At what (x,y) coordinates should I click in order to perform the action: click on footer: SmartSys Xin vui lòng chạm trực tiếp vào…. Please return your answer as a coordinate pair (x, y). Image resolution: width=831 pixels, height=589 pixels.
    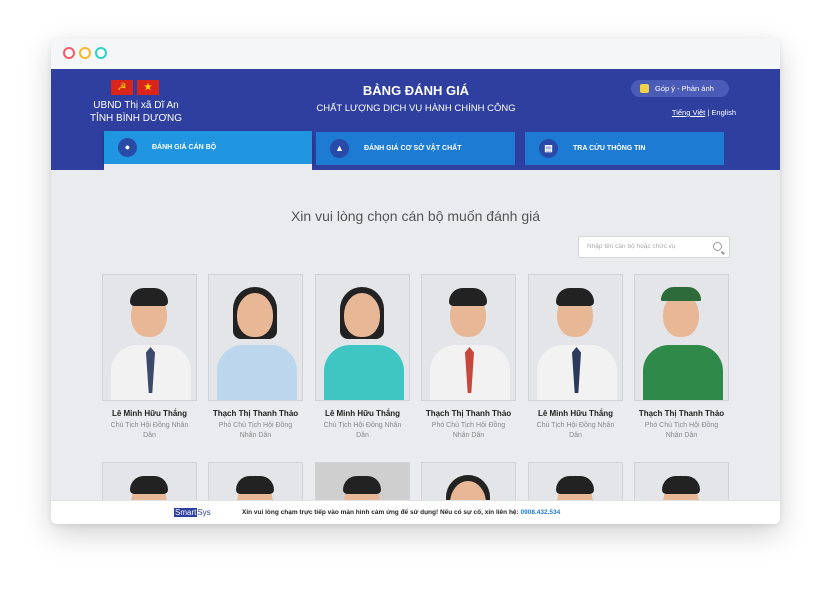
    Looking at the image, I should click on (415, 512).